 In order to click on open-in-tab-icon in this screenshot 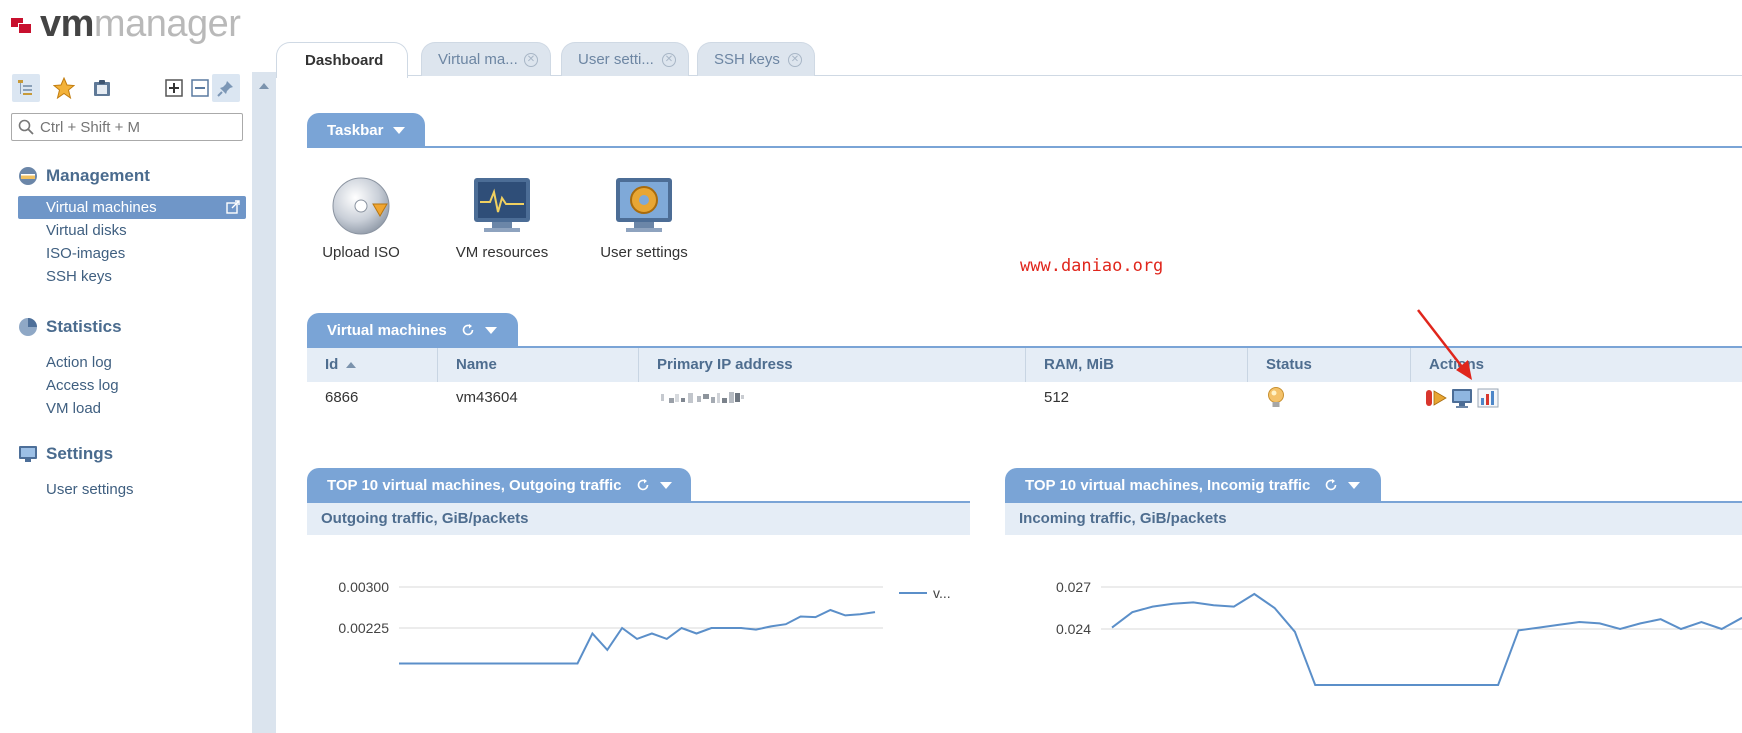, I will do `click(233, 207)`.